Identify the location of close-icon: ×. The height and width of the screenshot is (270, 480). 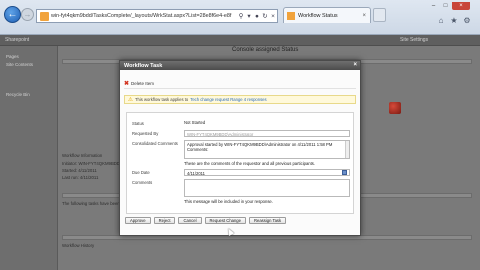
(273, 16).